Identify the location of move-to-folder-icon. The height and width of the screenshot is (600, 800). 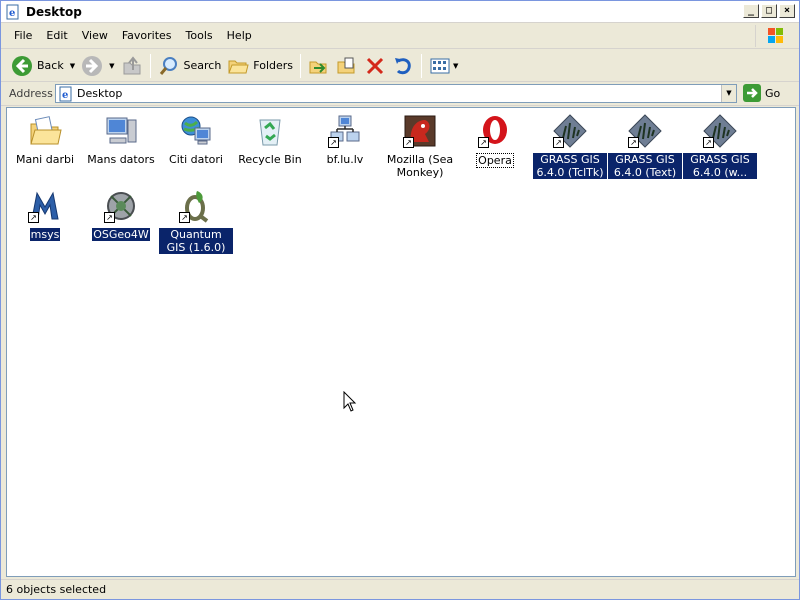
(318, 67).